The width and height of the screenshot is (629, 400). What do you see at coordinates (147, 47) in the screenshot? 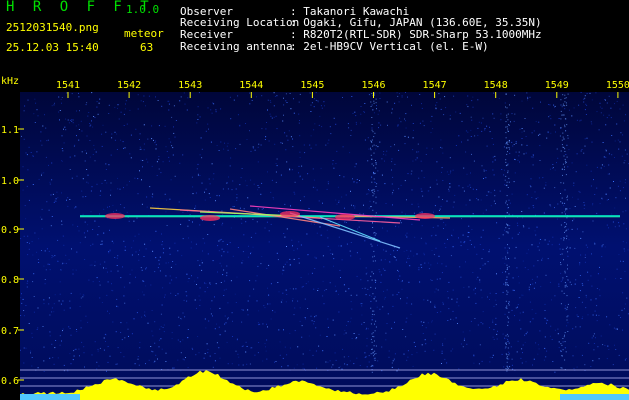
I see `meteor-count: 63` at bounding box center [147, 47].